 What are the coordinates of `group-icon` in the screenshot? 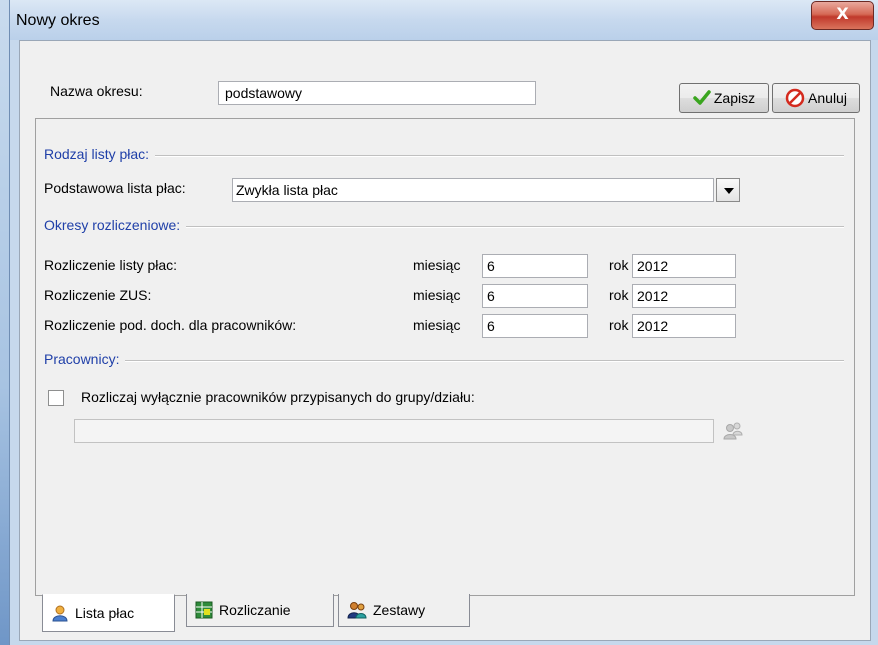 It's located at (733, 431).